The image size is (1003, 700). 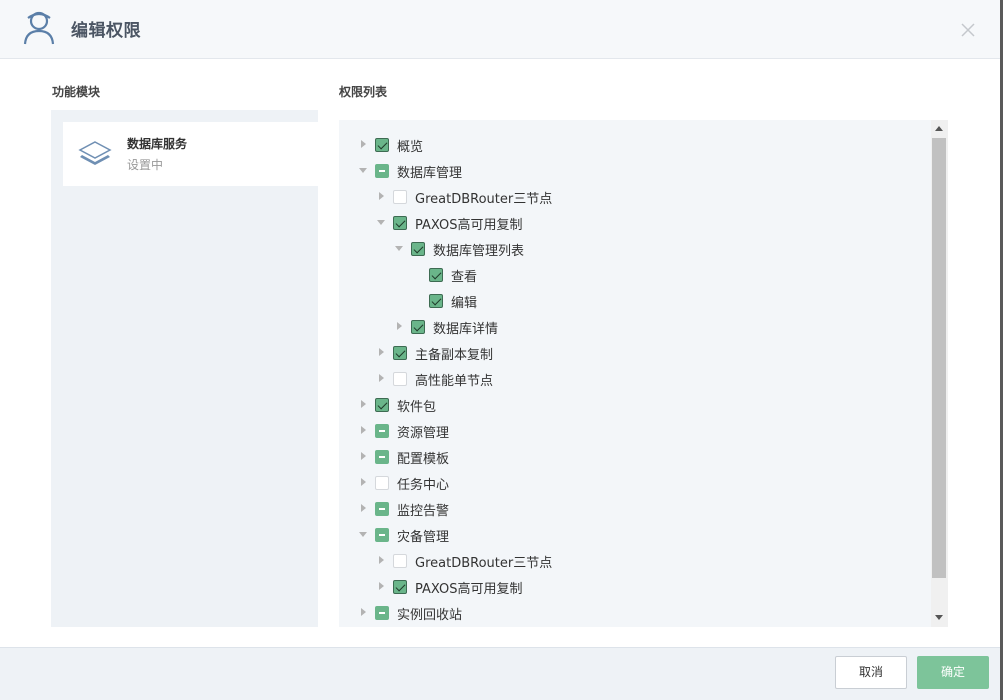 What do you see at coordinates (635, 405) in the screenshot?
I see `tree-node: 软件包` at bounding box center [635, 405].